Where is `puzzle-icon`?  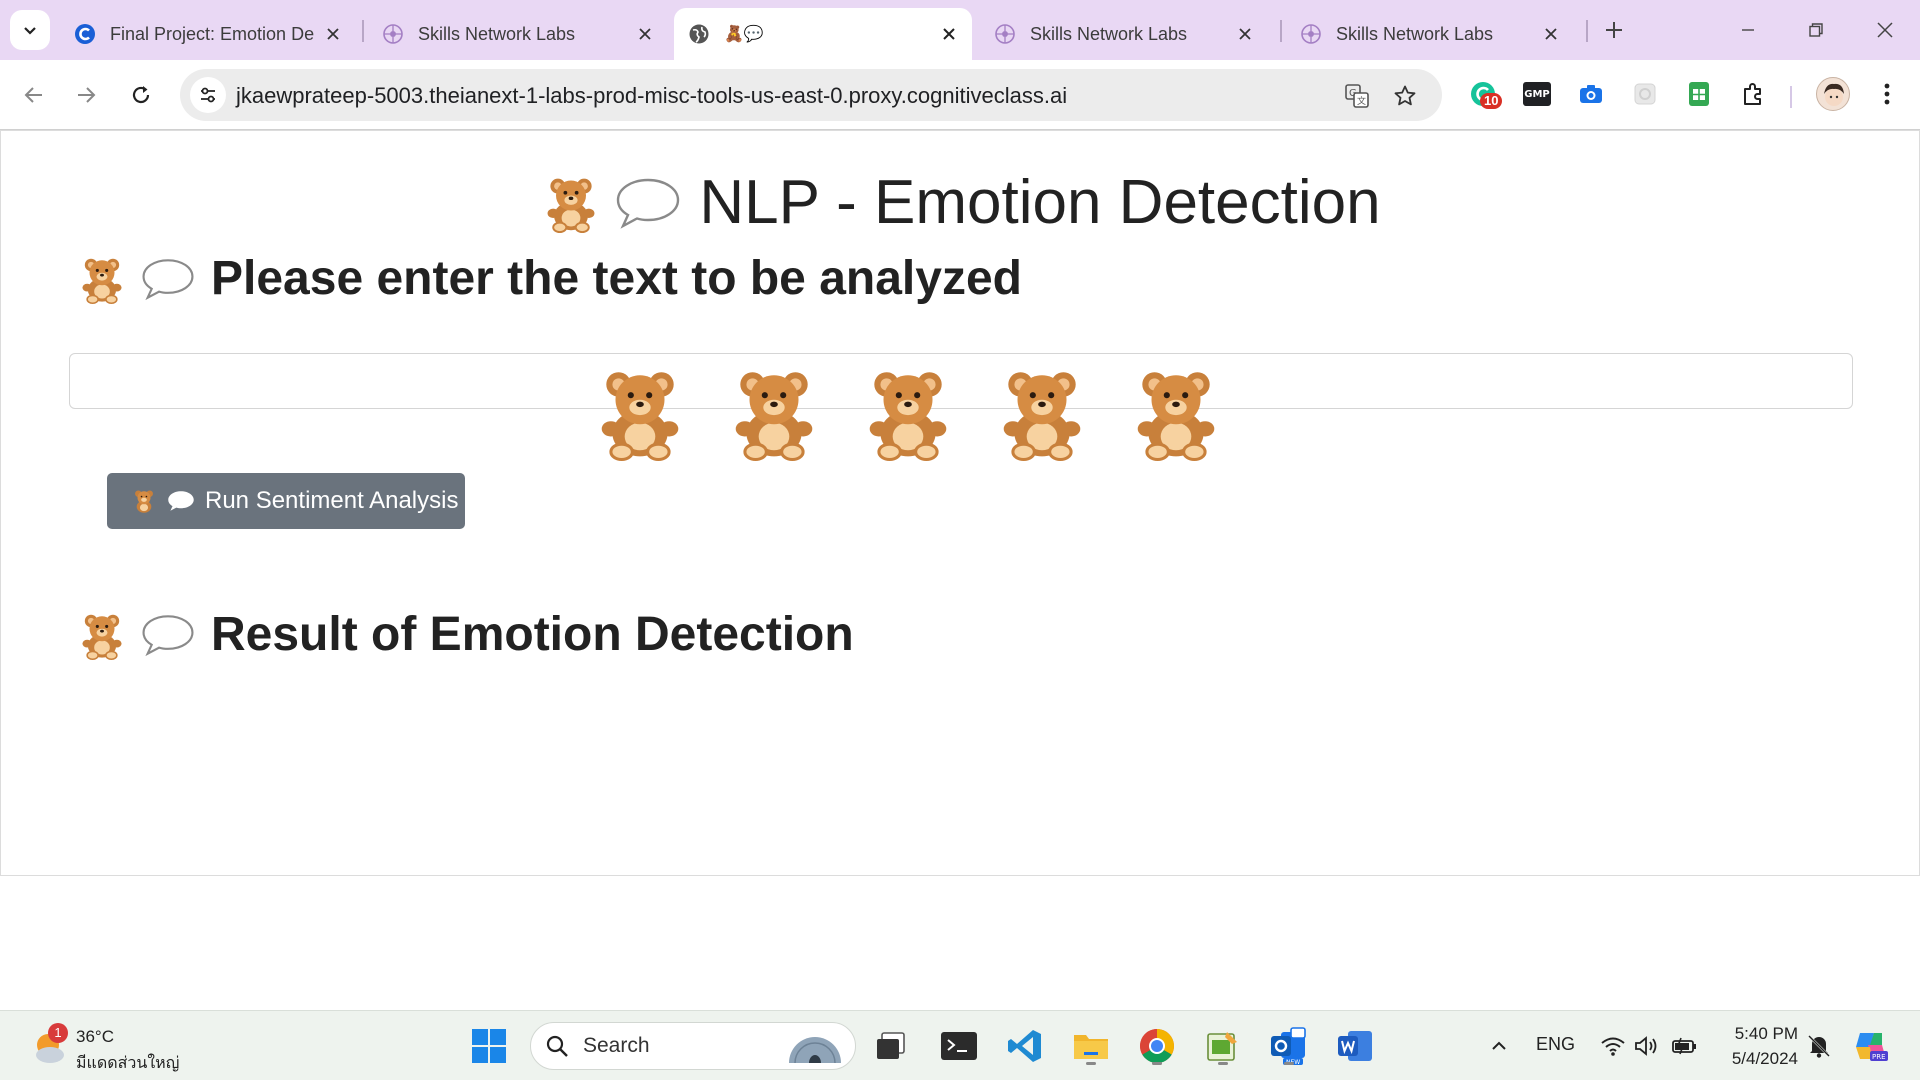 puzzle-icon is located at coordinates (1752, 94).